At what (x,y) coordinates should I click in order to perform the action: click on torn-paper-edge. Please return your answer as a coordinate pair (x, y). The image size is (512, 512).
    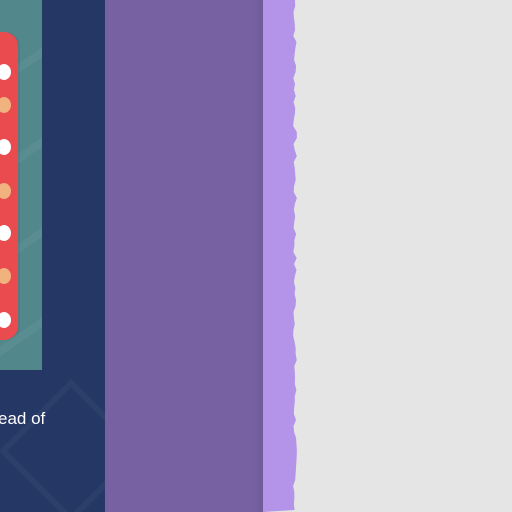
    Looking at the image, I should click on (280, 256).